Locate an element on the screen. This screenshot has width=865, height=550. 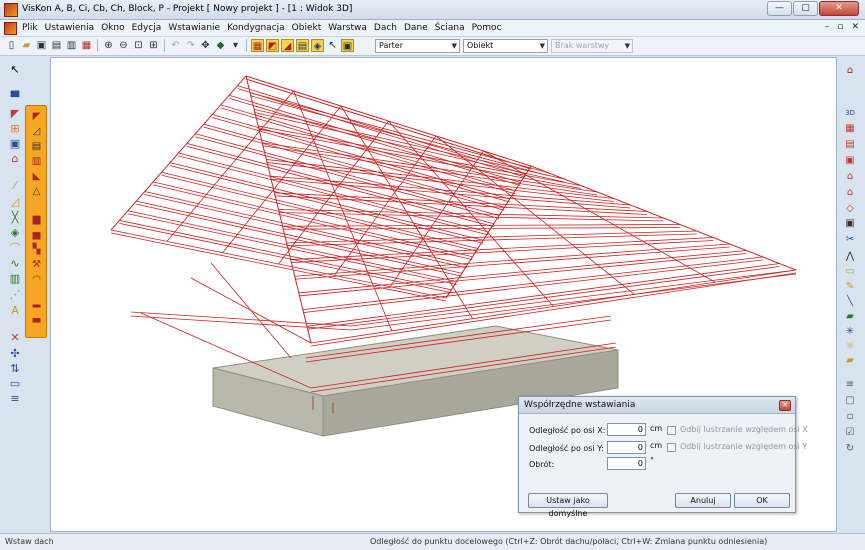
render-icon: ◈ is located at coordinates (317, 45).